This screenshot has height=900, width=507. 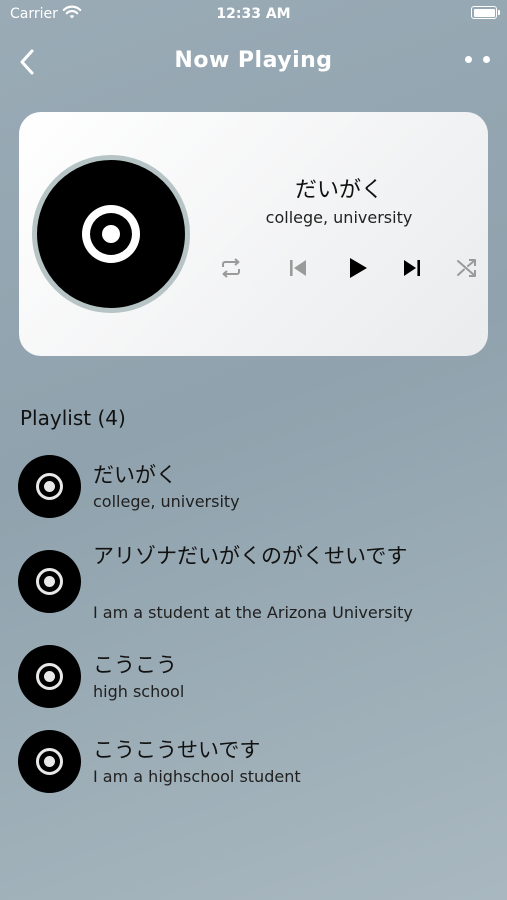 I want to click on playlist-item-subtitle: high school, so click(x=139, y=691).